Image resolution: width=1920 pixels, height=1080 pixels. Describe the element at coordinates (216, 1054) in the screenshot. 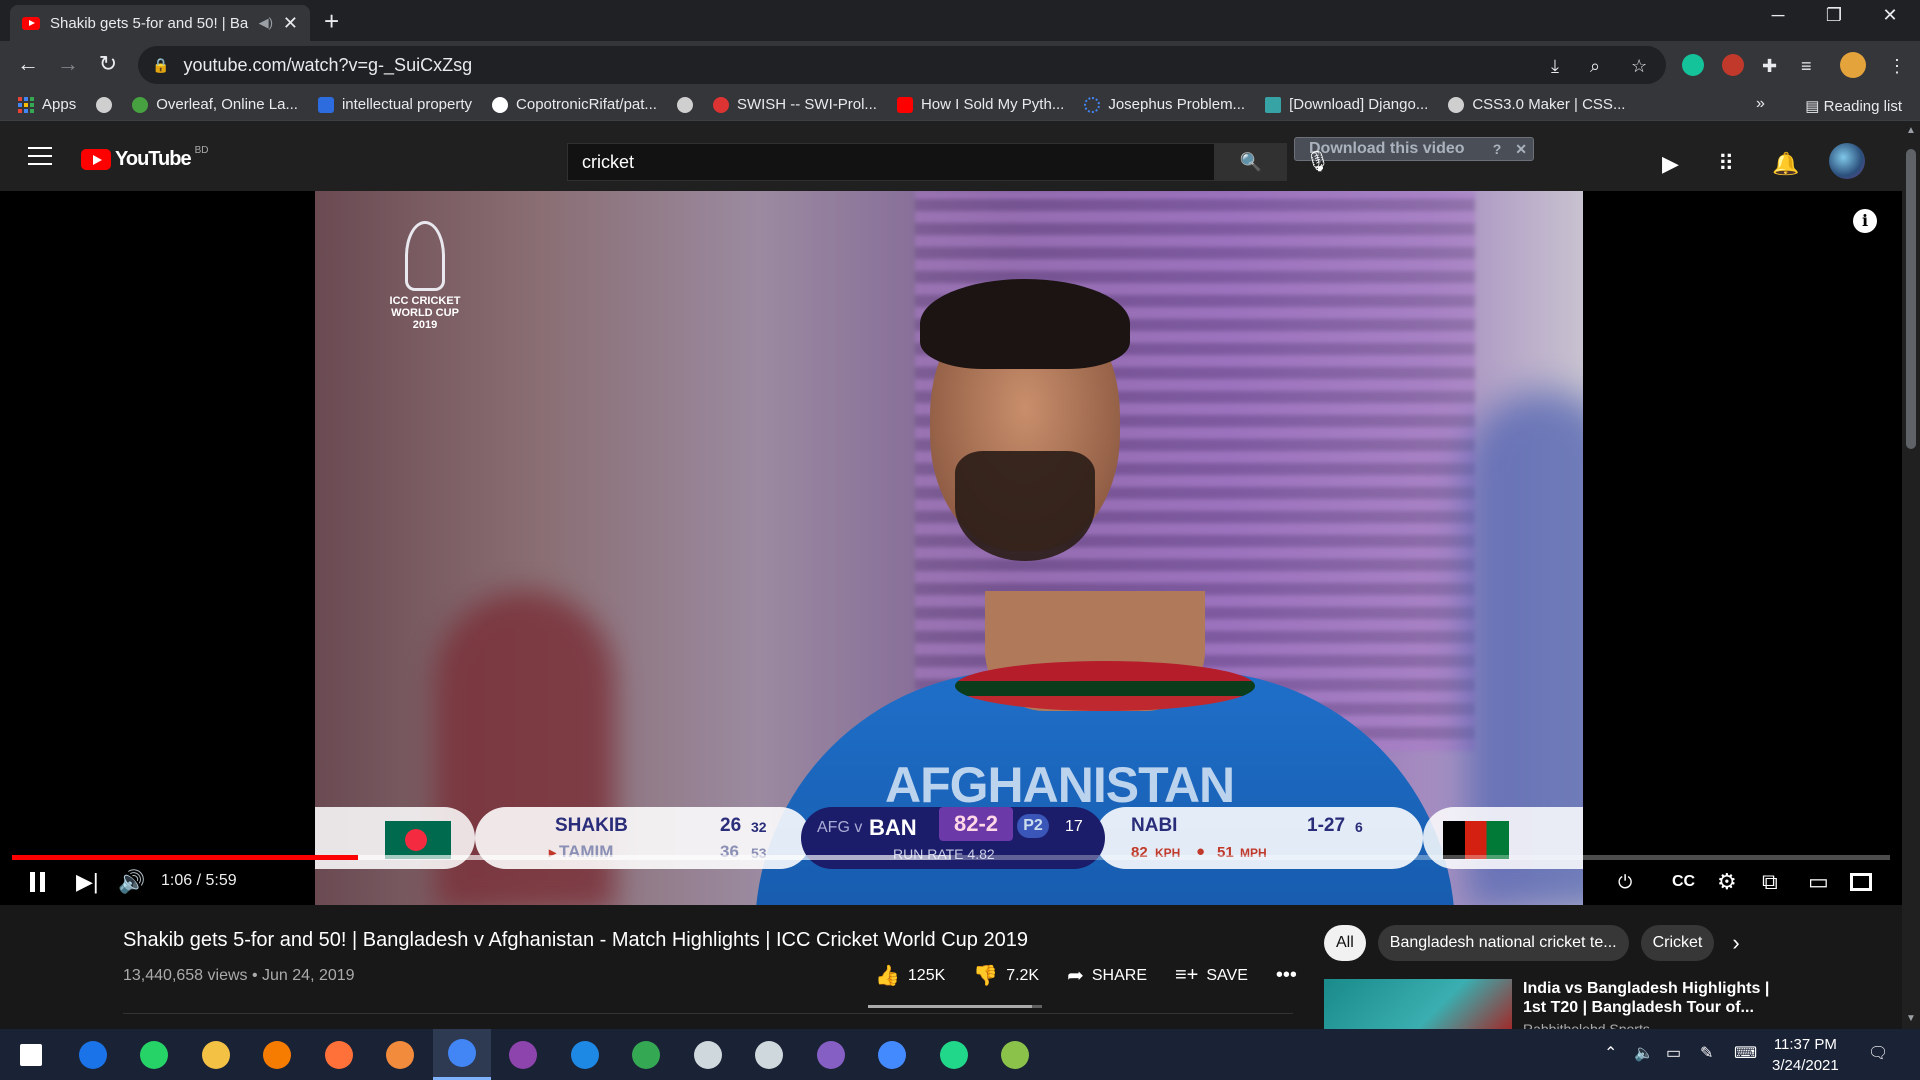

I see `taskbar-explorer-button` at that location.